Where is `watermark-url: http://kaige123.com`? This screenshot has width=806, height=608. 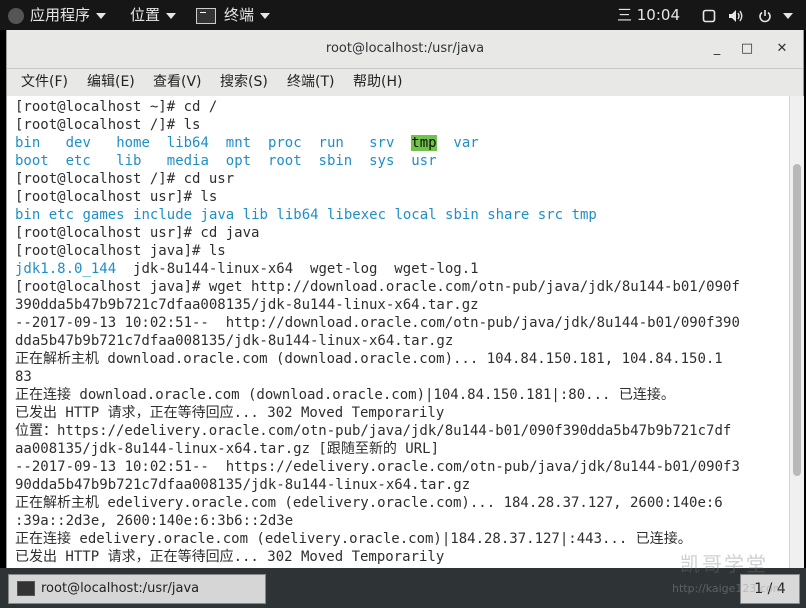 watermark-url: http://kaige123.com is located at coordinates (728, 588).